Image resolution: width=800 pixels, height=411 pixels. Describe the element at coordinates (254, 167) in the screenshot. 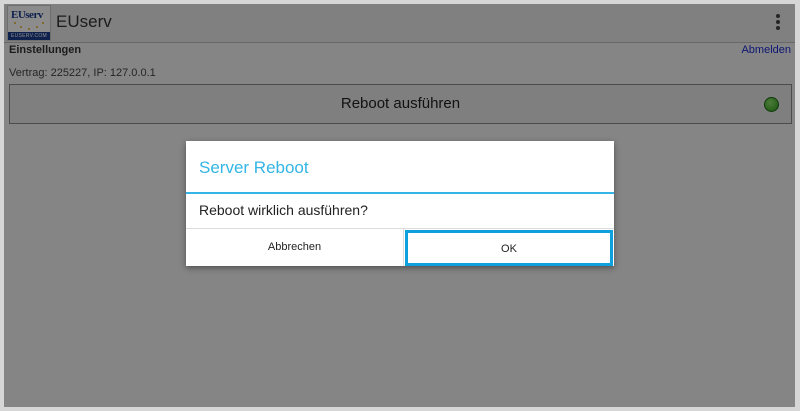

I see `dialog-title: Server Reboot` at that location.